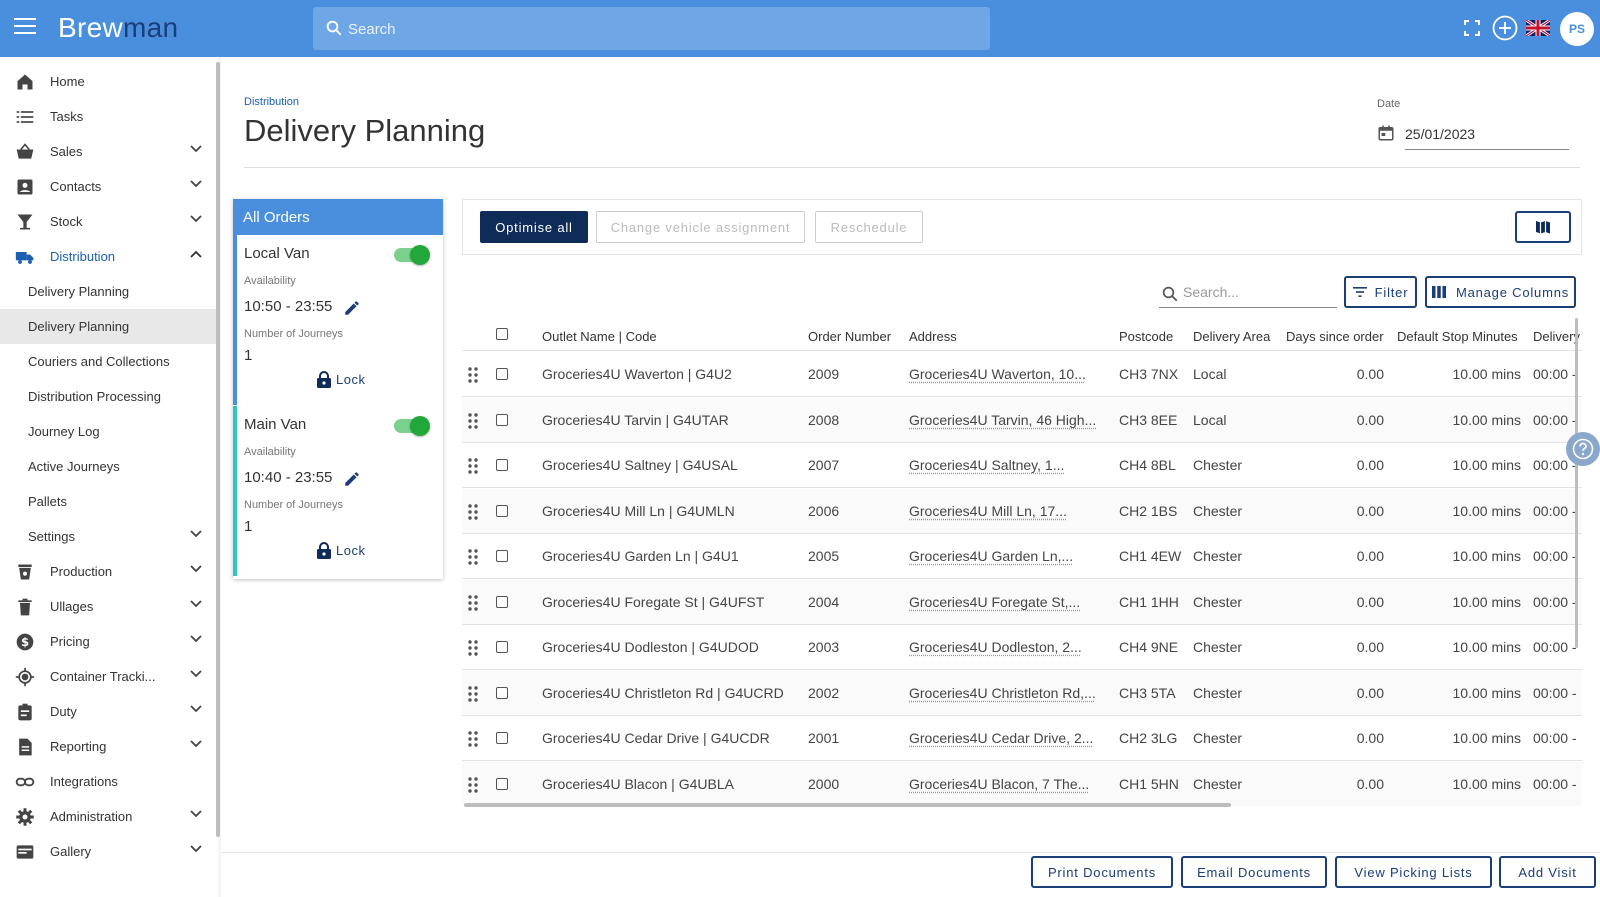 The image size is (1600, 897). Describe the element at coordinates (109, 221) in the screenshot. I see `sidebar-item-stock: Stock` at that location.